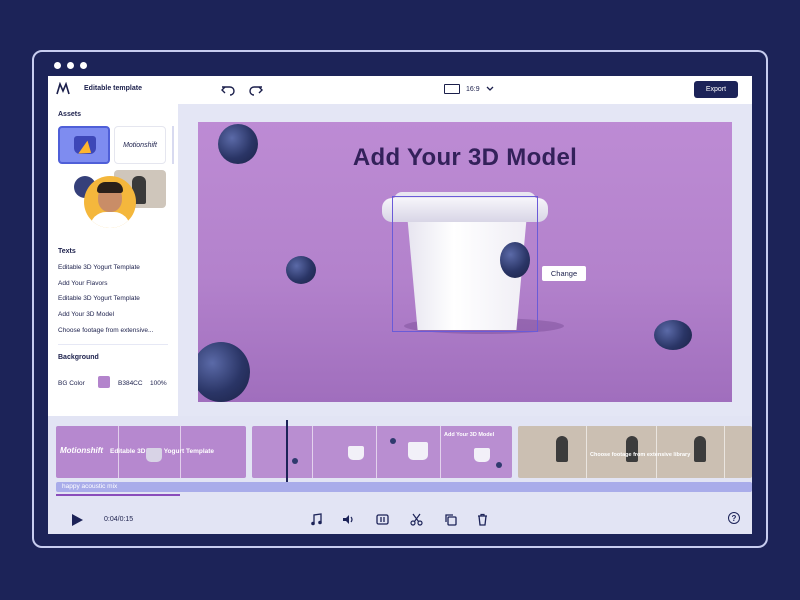 The image size is (800, 600). Describe the element at coordinates (490, 88) in the screenshot. I see `chevron-down-icon` at that location.